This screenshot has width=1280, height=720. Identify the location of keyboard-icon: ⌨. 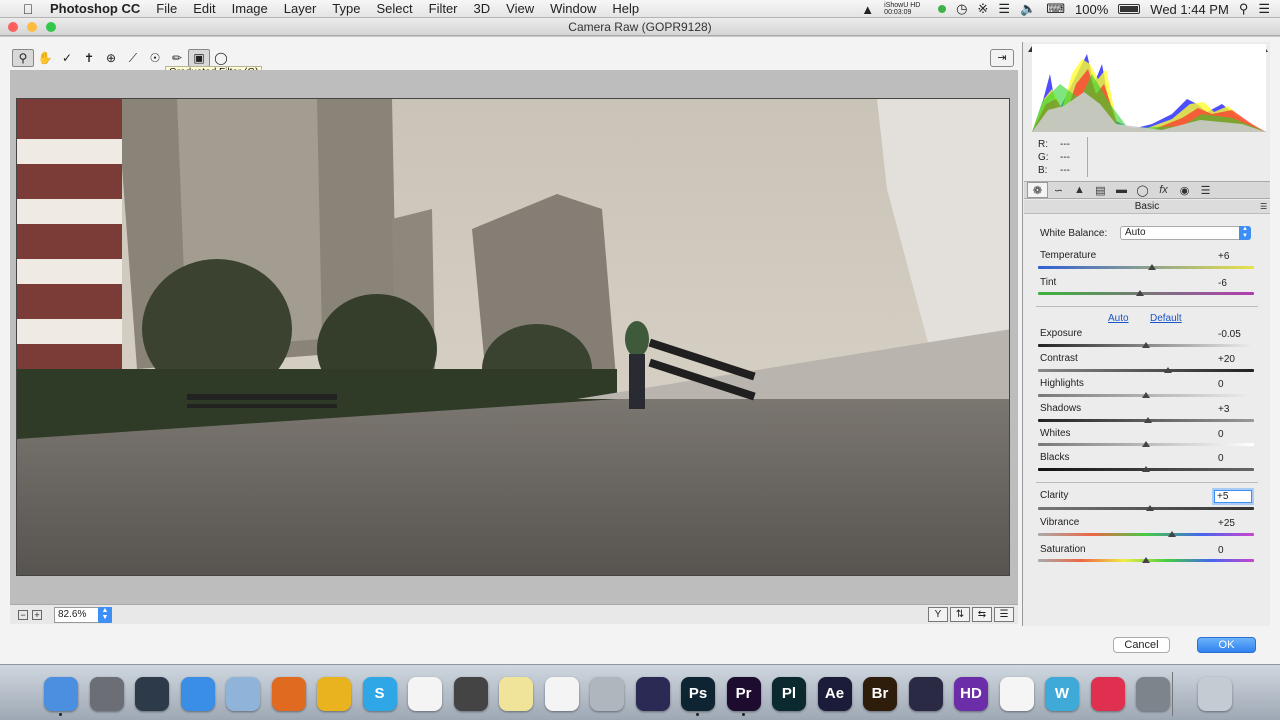
(1055, 9).